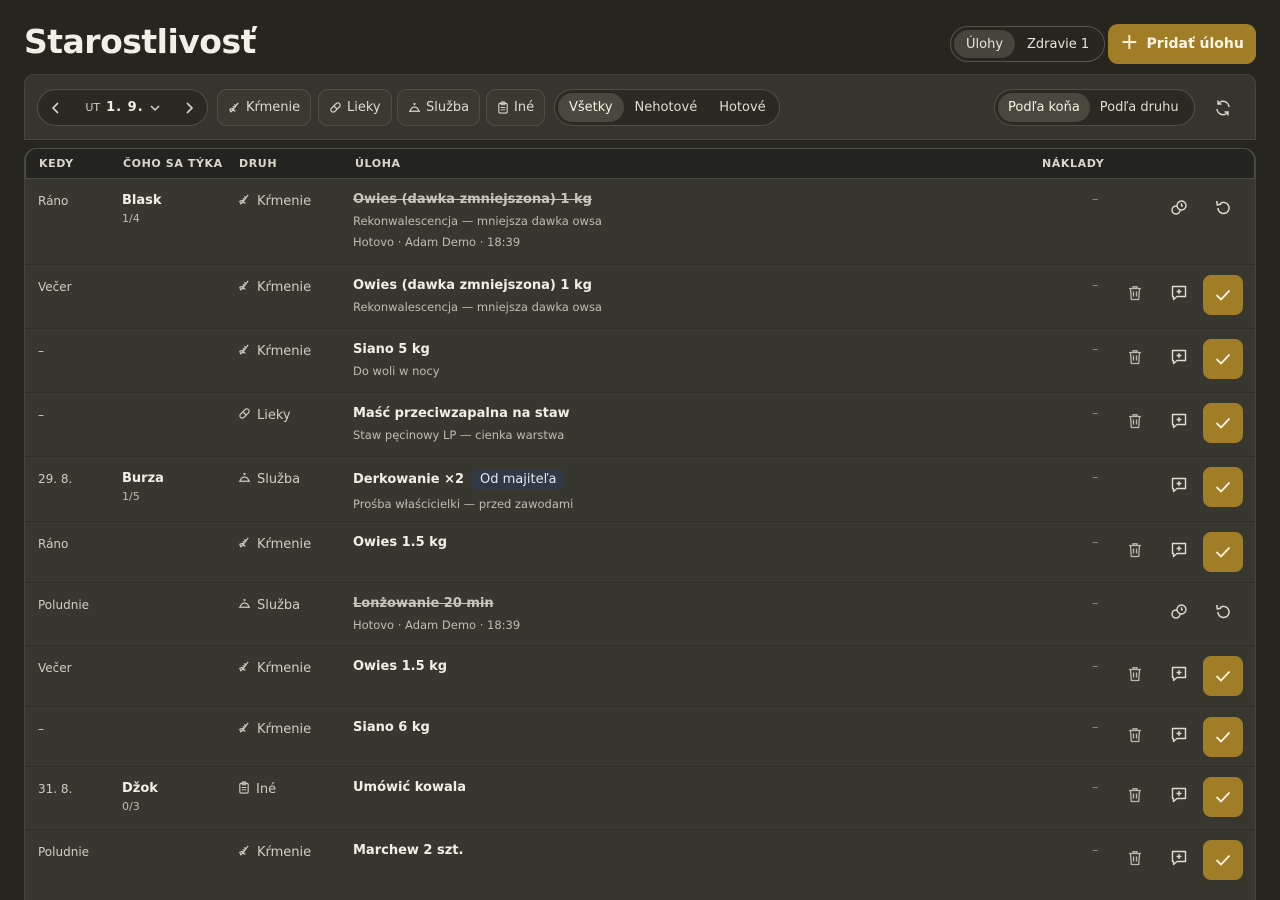 This screenshot has width=1280, height=900. What do you see at coordinates (463, 504) in the screenshot?
I see `task-note: Prośba właścicielki — przed zawodami` at bounding box center [463, 504].